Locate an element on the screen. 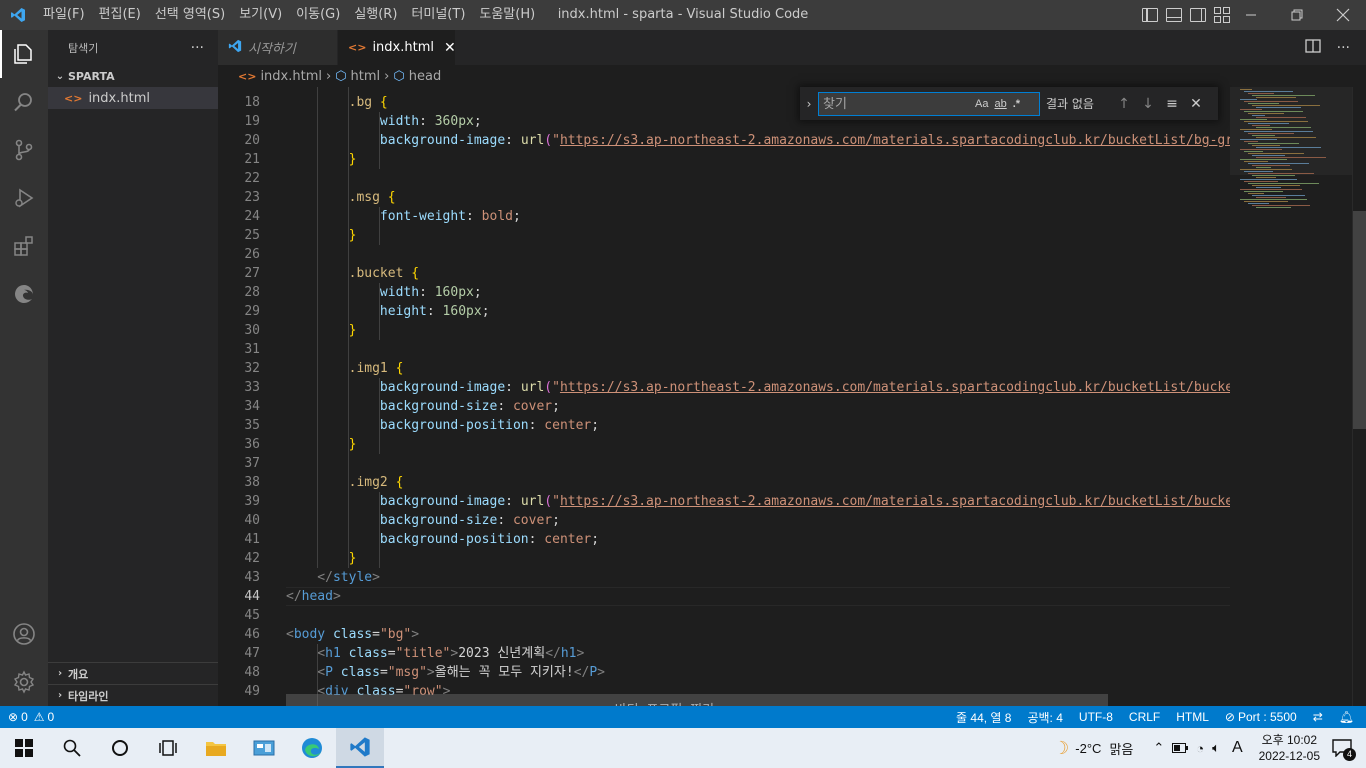 This screenshot has height=768, width=1366. menu-item: 실행(R) is located at coordinates (375, 15).